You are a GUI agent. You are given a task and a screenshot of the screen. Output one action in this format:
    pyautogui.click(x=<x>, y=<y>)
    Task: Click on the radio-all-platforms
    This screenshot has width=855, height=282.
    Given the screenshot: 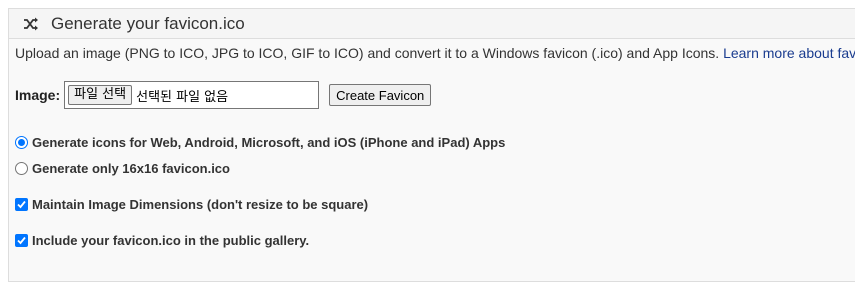 What is the action you would take?
    pyautogui.click(x=21, y=142)
    